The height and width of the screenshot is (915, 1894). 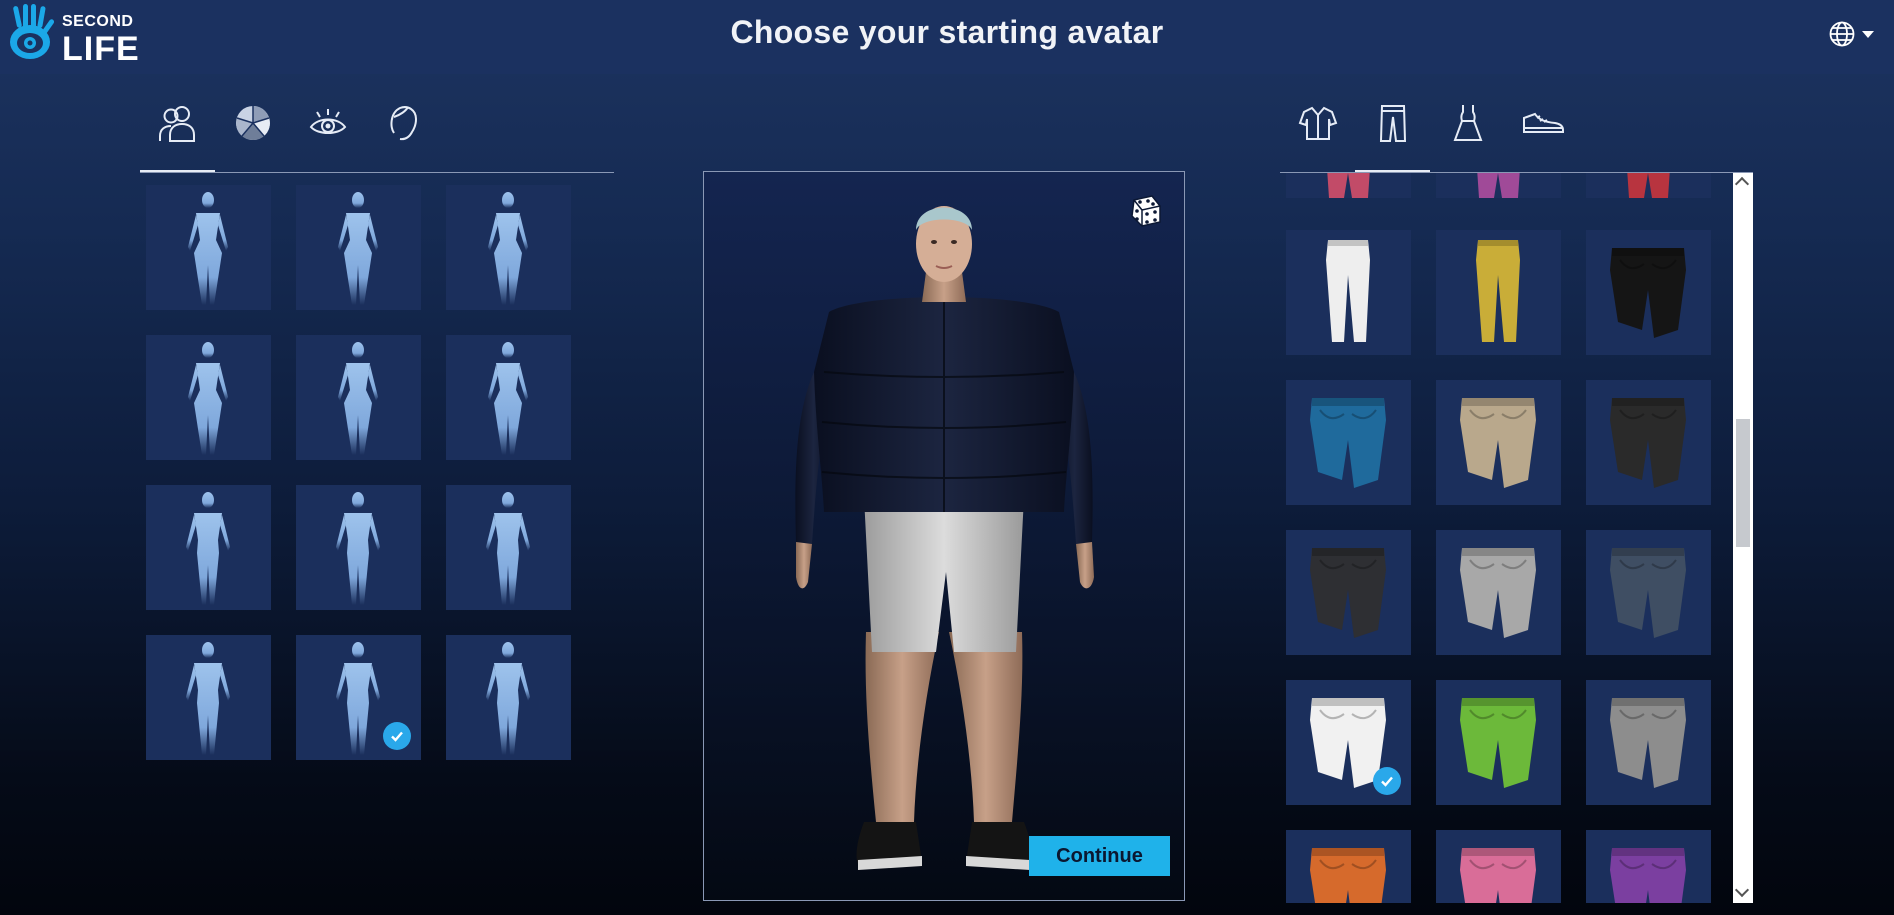 What do you see at coordinates (1868, 34) in the screenshot?
I see `chevron-down-icon` at bounding box center [1868, 34].